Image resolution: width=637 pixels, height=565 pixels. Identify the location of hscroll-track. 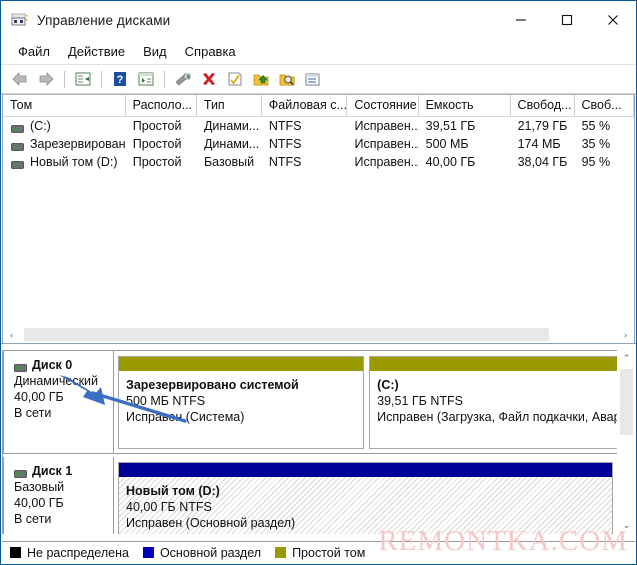
(318, 334).